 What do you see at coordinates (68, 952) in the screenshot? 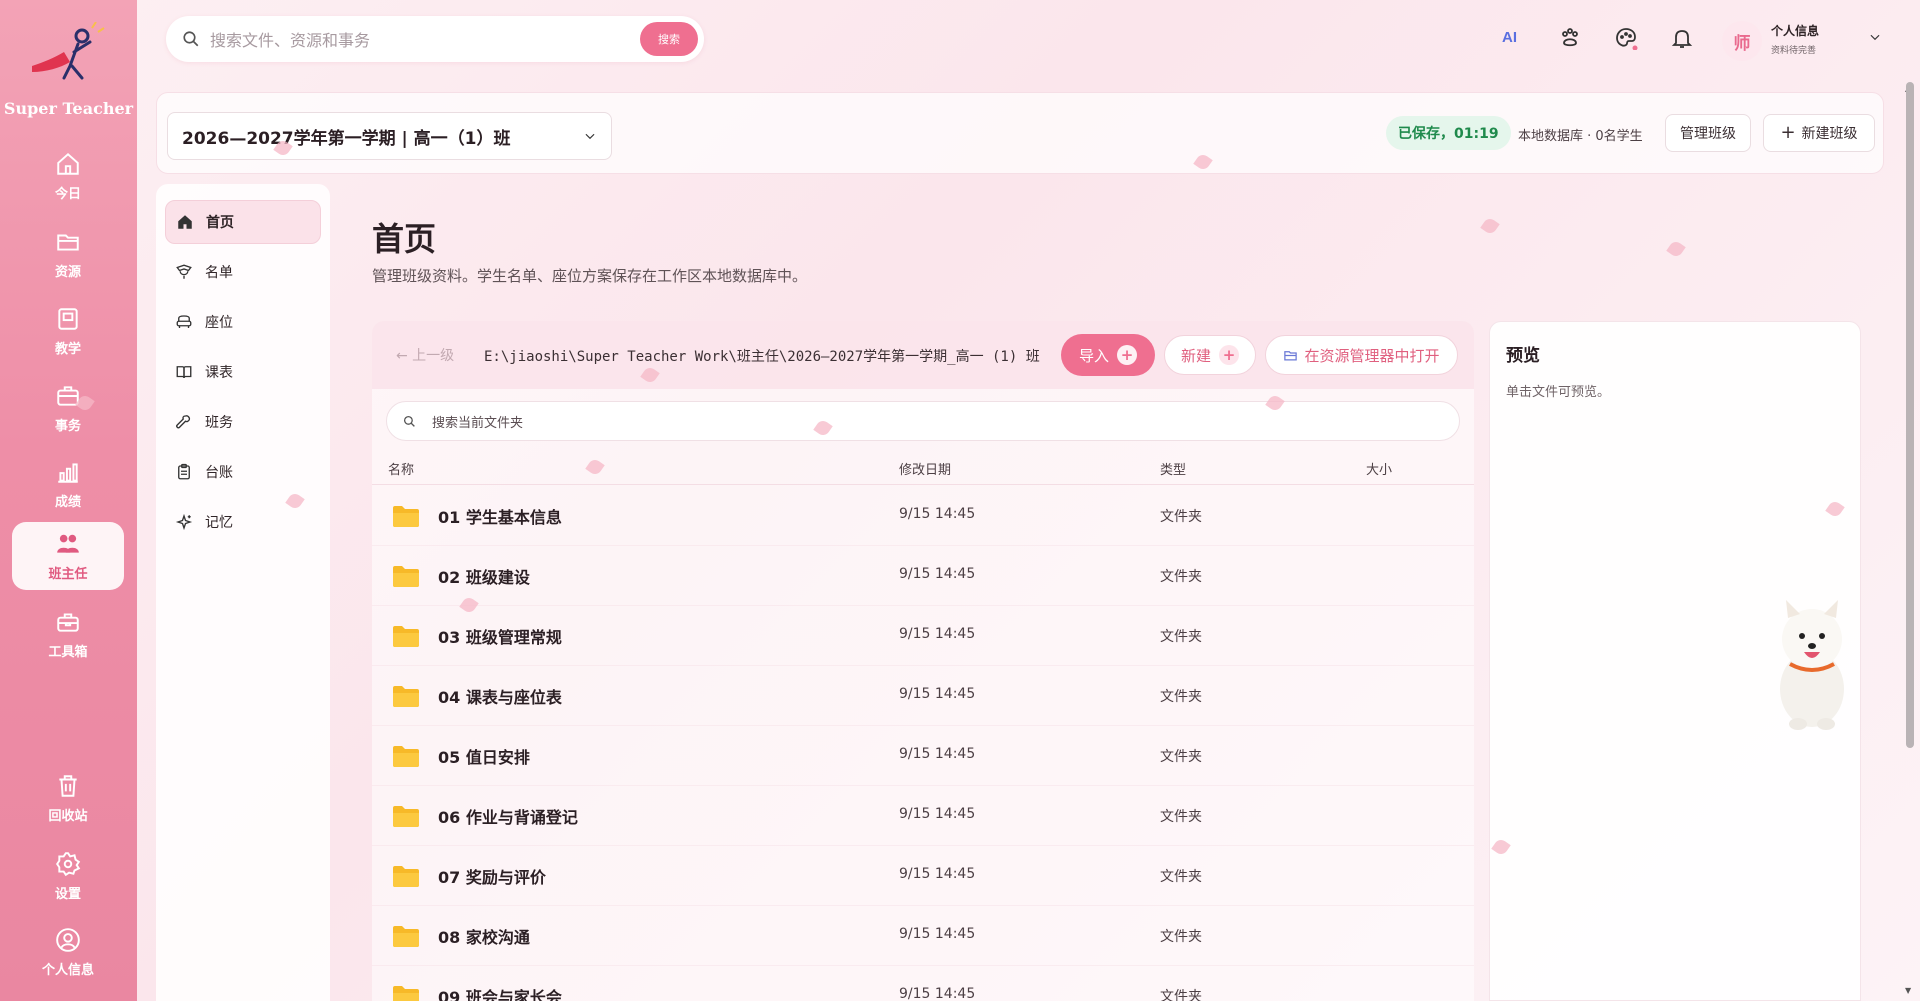
I see `rail-item-profile: 个人信息` at bounding box center [68, 952].